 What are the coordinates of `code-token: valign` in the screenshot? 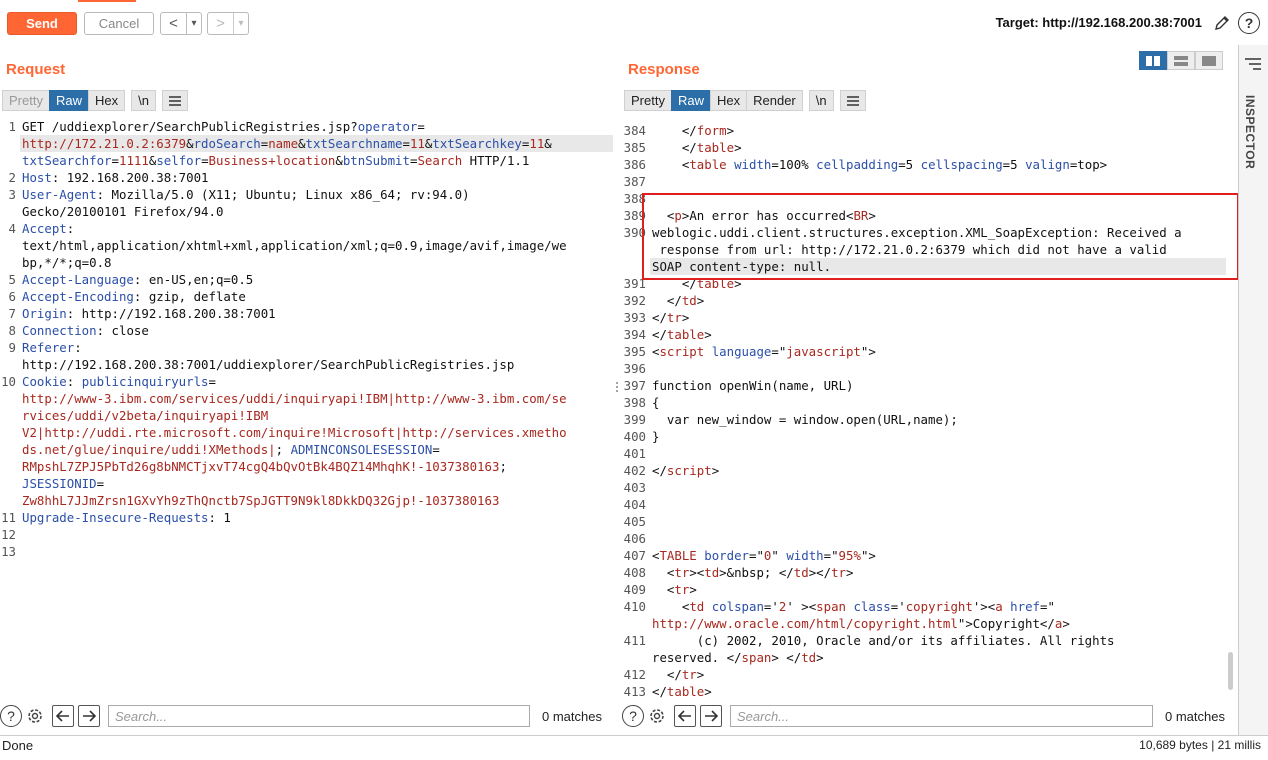 It's located at (1047, 164).